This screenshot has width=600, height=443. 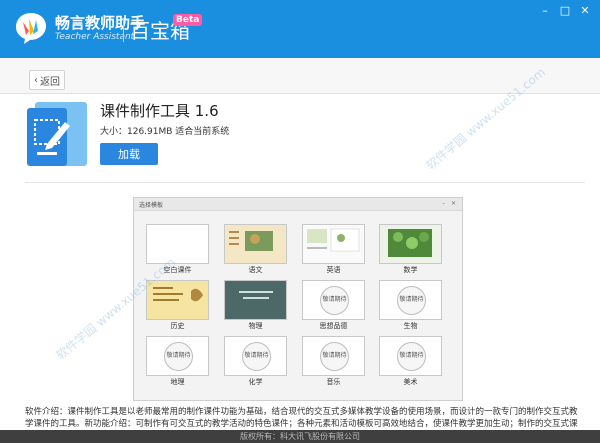 I want to click on template-label: 数学, so click(x=410, y=270).